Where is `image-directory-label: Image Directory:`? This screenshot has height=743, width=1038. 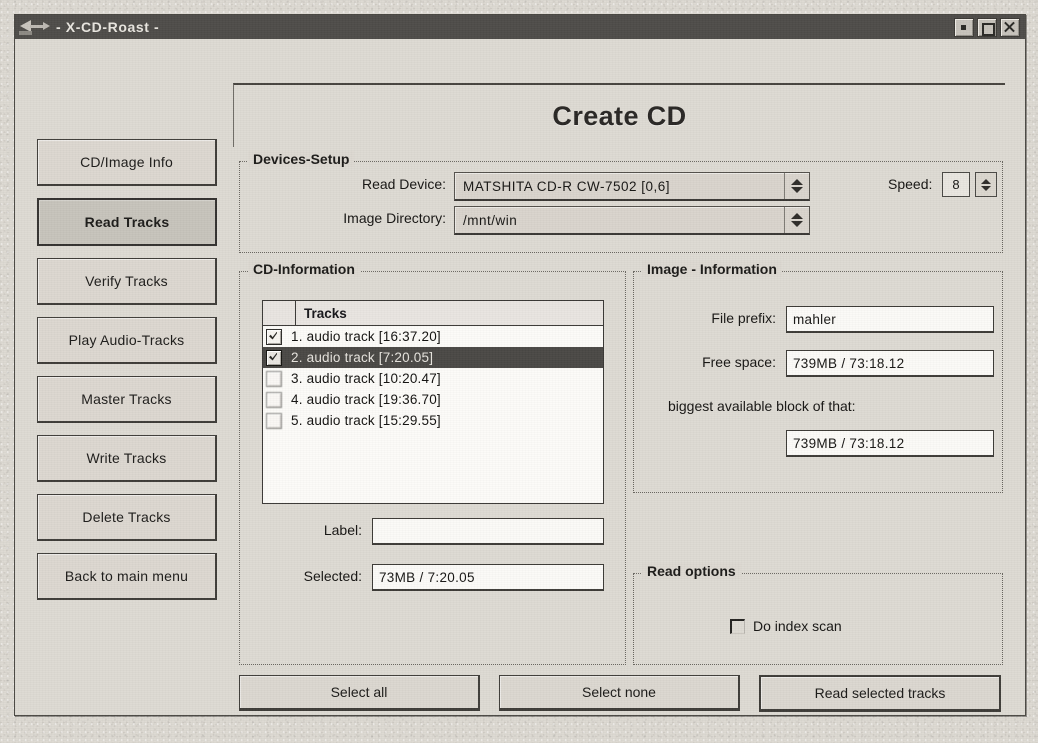 image-directory-label: Image Directory: is located at coordinates (394, 218).